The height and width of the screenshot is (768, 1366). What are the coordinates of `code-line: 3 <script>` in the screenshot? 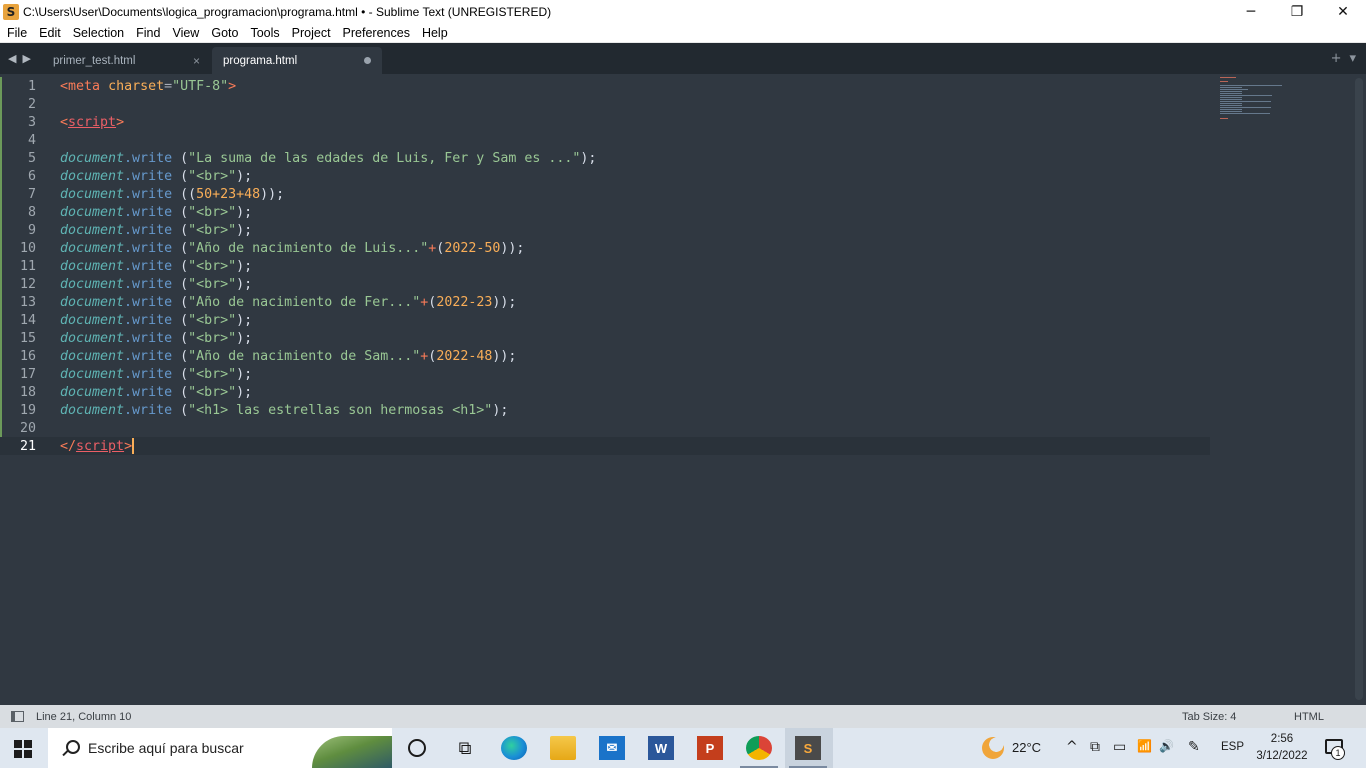 It's located at (605, 122).